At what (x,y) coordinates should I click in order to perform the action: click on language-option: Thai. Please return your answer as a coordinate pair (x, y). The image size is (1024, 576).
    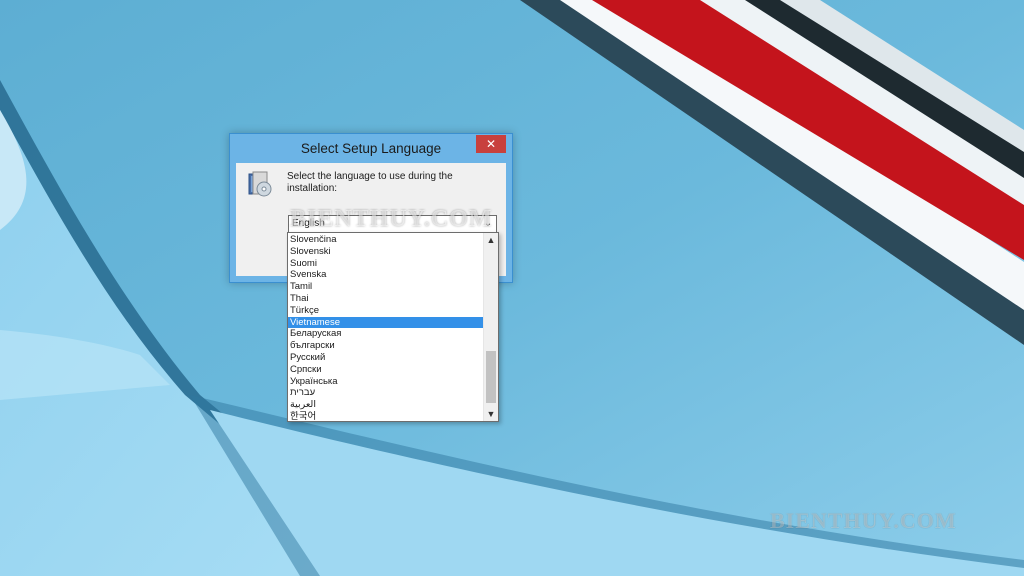
    Looking at the image, I should click on (386, 299).